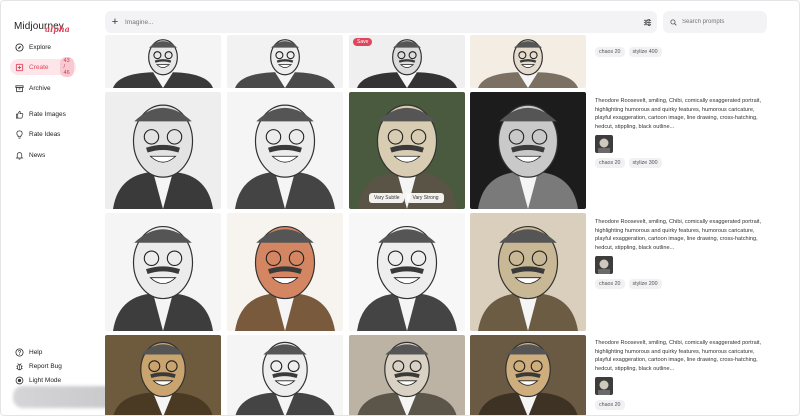  Describe the element at coordinates (19, 380) in the screenshot. I see `sun-icon` at that location.